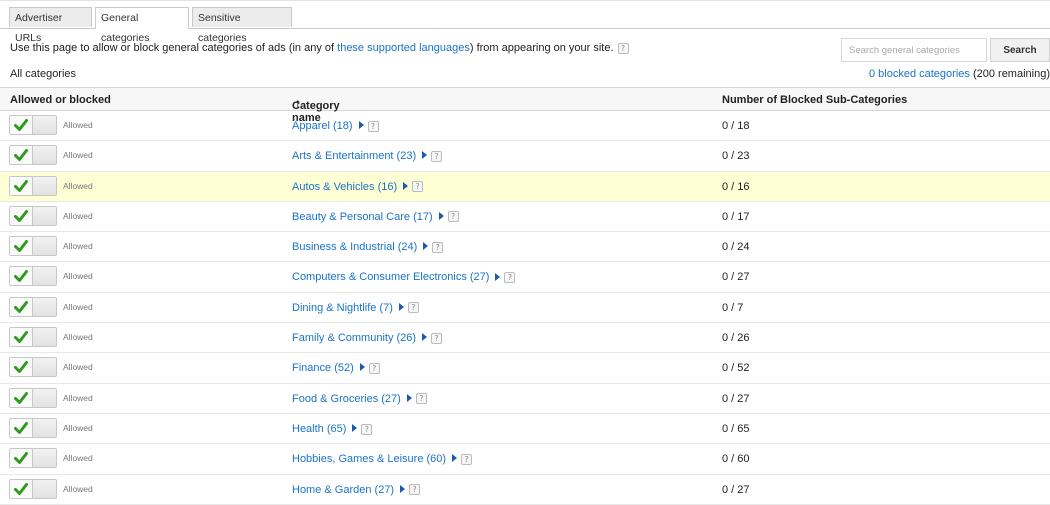 Image resolution: width=1050 pixels, height=505 pixels. I want to click on category-link: Dining & Nightlife (7), so click(342, 308).